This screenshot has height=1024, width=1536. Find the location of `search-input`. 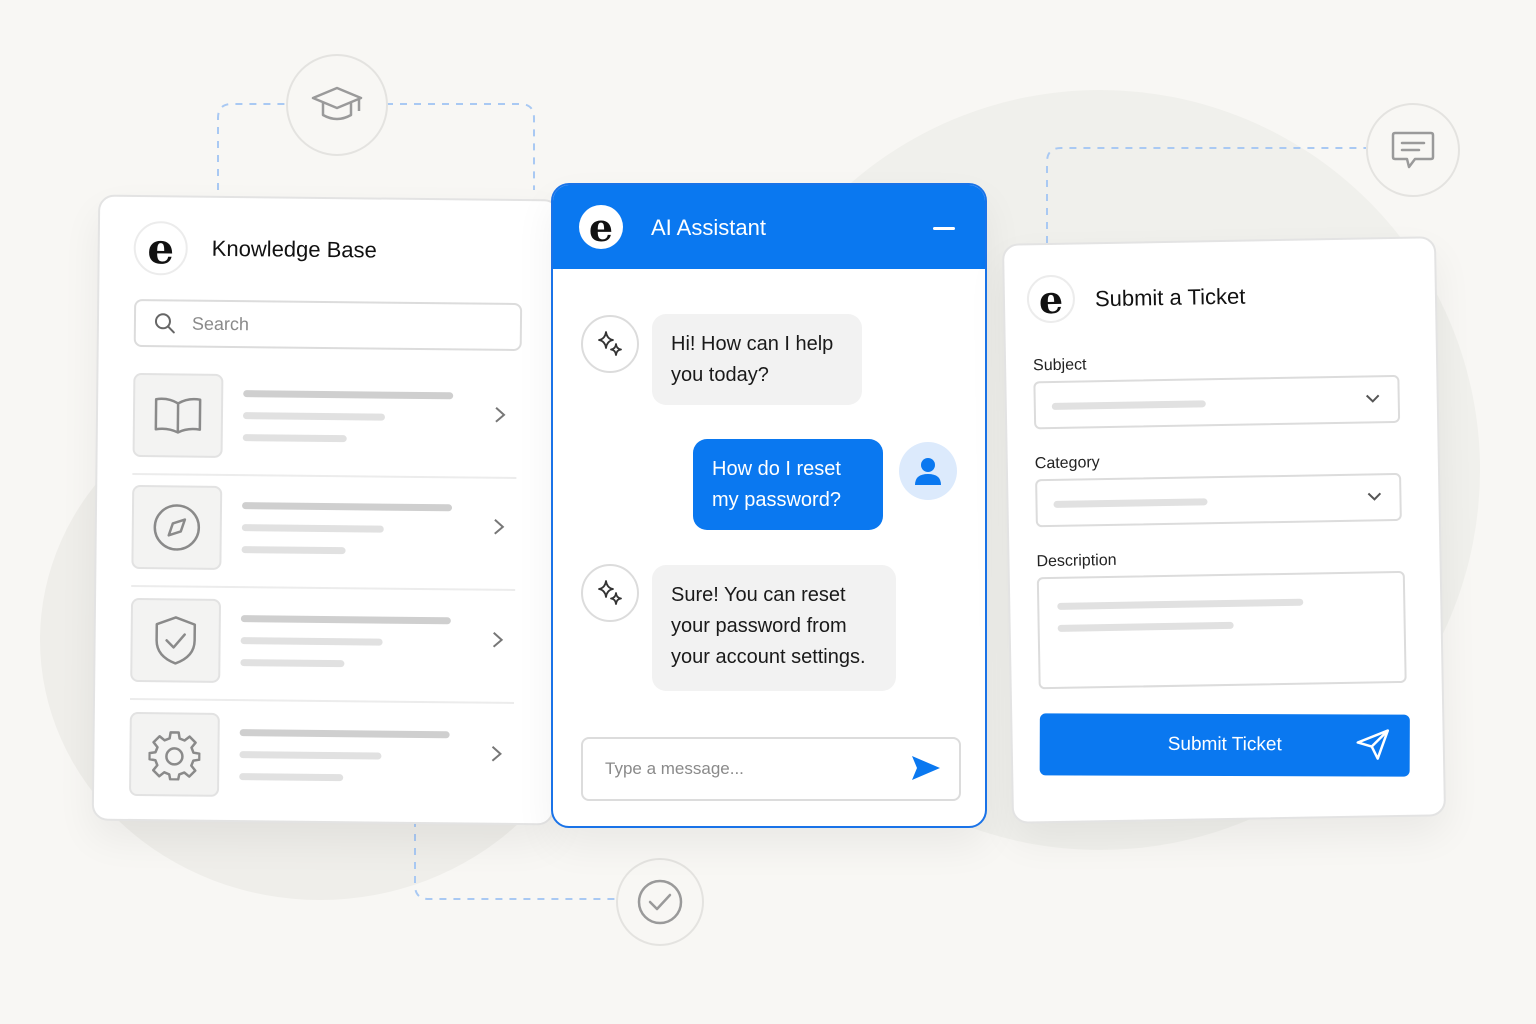

search-input is located at coordinates (342, 325).